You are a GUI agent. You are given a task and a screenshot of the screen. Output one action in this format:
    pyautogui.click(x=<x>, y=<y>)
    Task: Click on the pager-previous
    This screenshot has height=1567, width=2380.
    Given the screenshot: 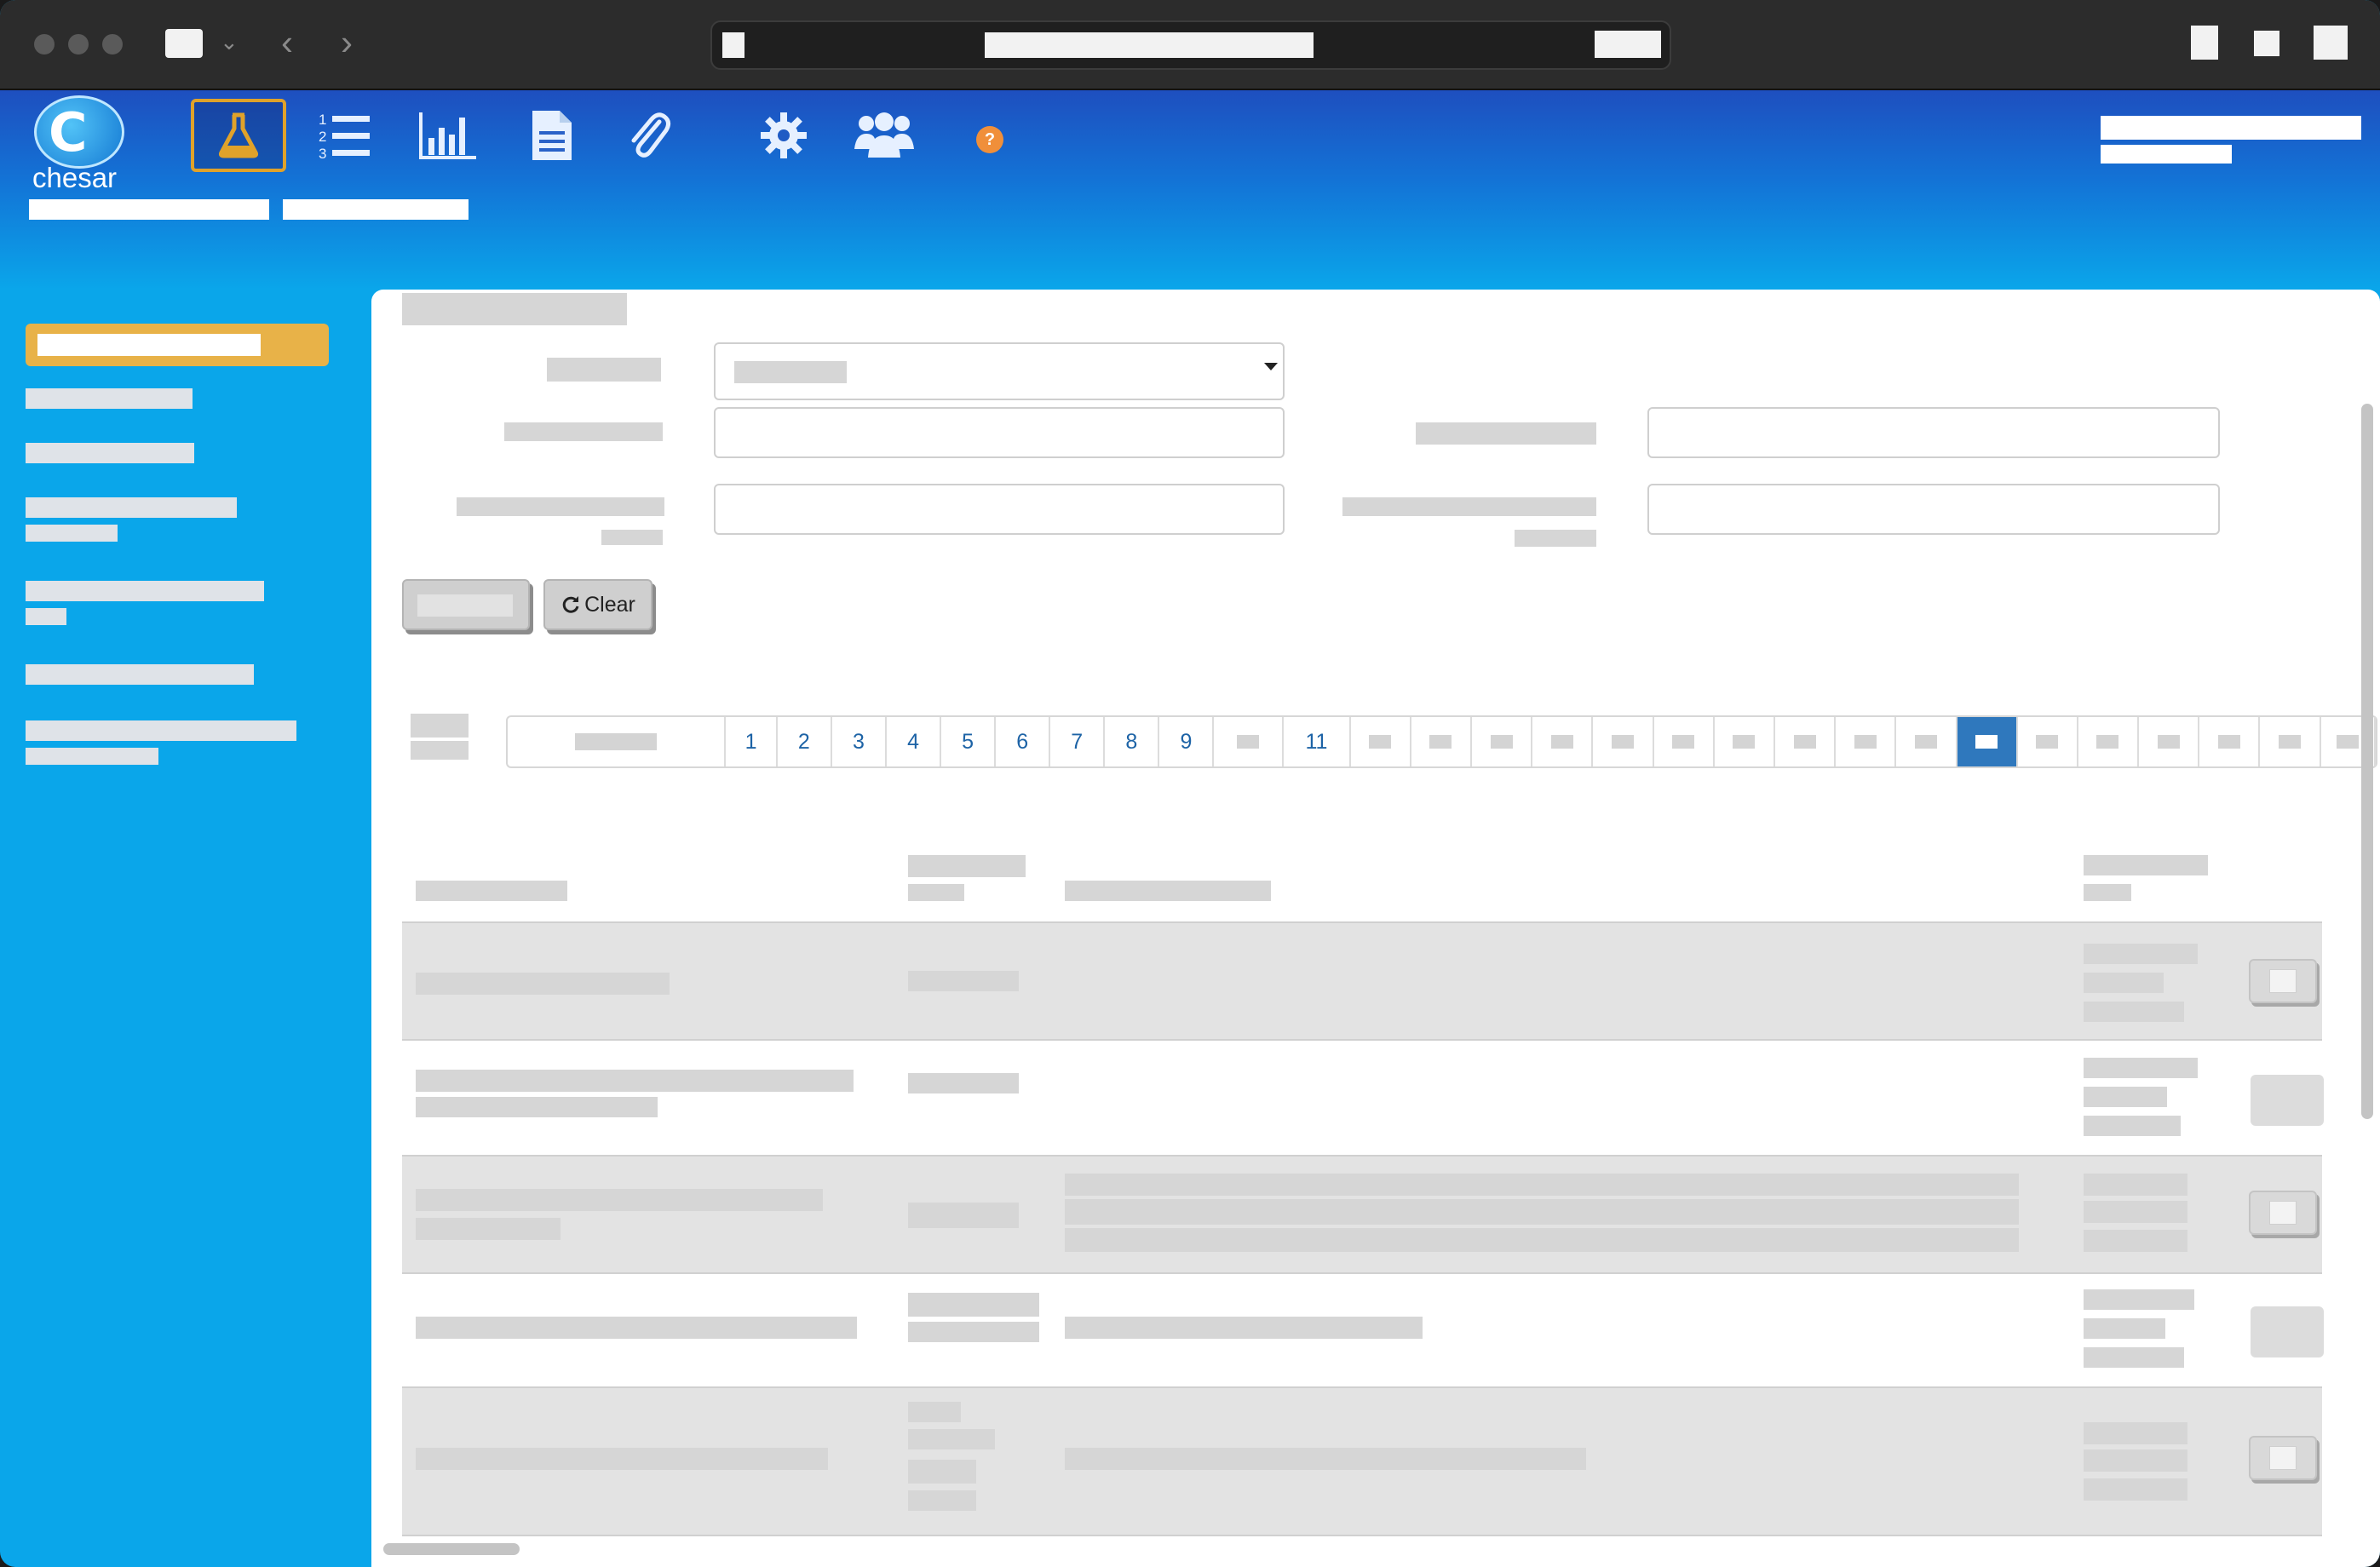 What is the action you would take?
    pyautogui.click(x=617, y=741)
    